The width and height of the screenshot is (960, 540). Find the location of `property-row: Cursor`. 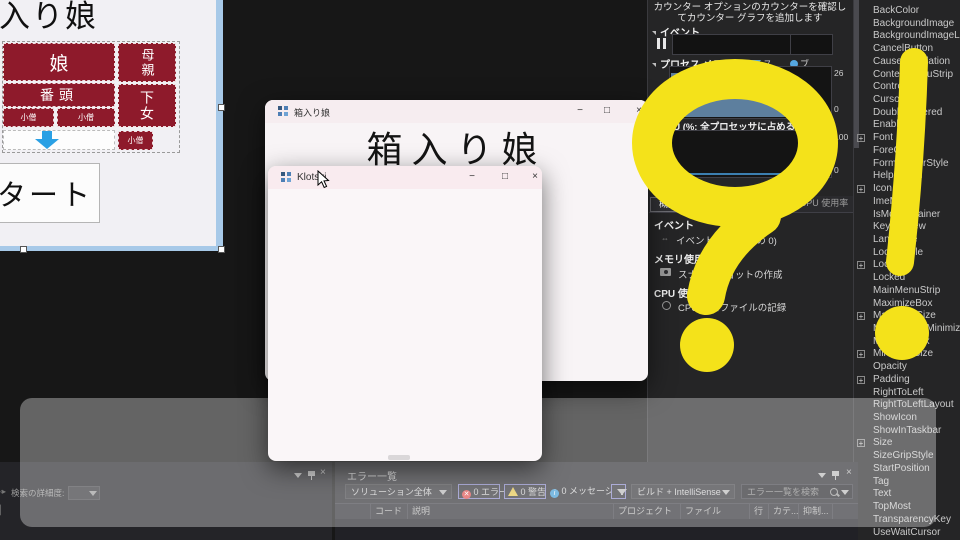

property-row: Cursor is located at coordinates (907, 100).